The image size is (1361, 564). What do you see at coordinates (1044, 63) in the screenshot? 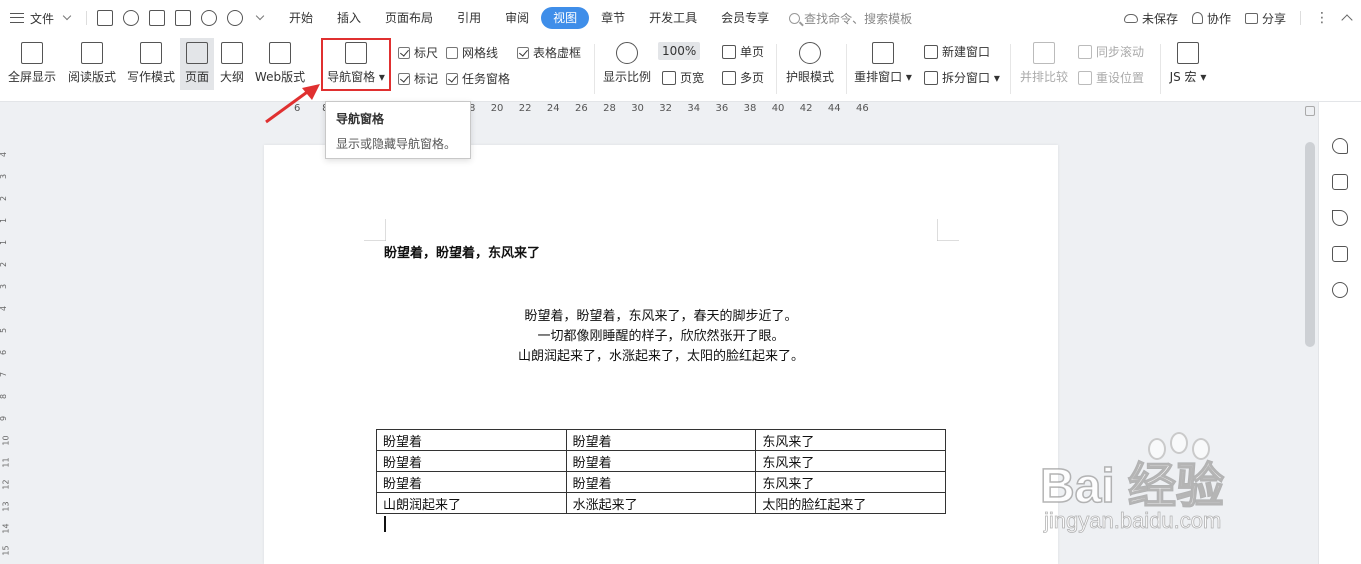
I see `side-by-side-button: 并排比较` at bounding box center [1044, 63].